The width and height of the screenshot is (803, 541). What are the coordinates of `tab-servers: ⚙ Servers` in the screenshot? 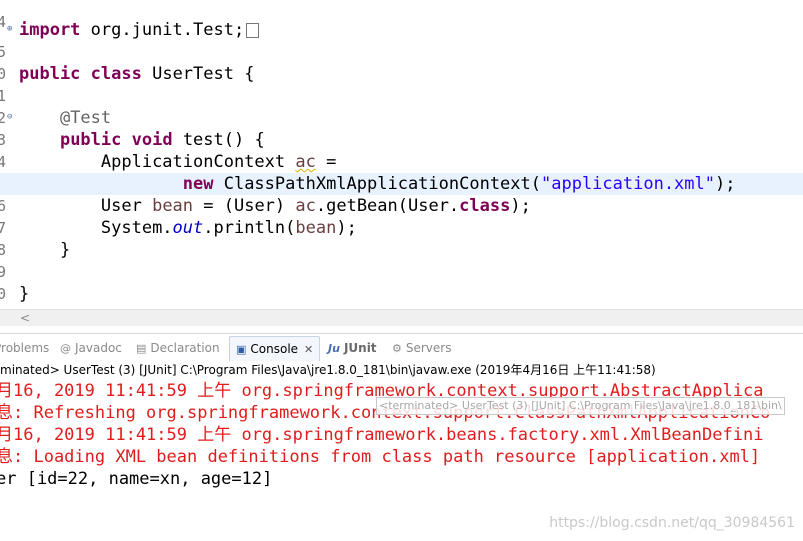 It's located at (421, 348).